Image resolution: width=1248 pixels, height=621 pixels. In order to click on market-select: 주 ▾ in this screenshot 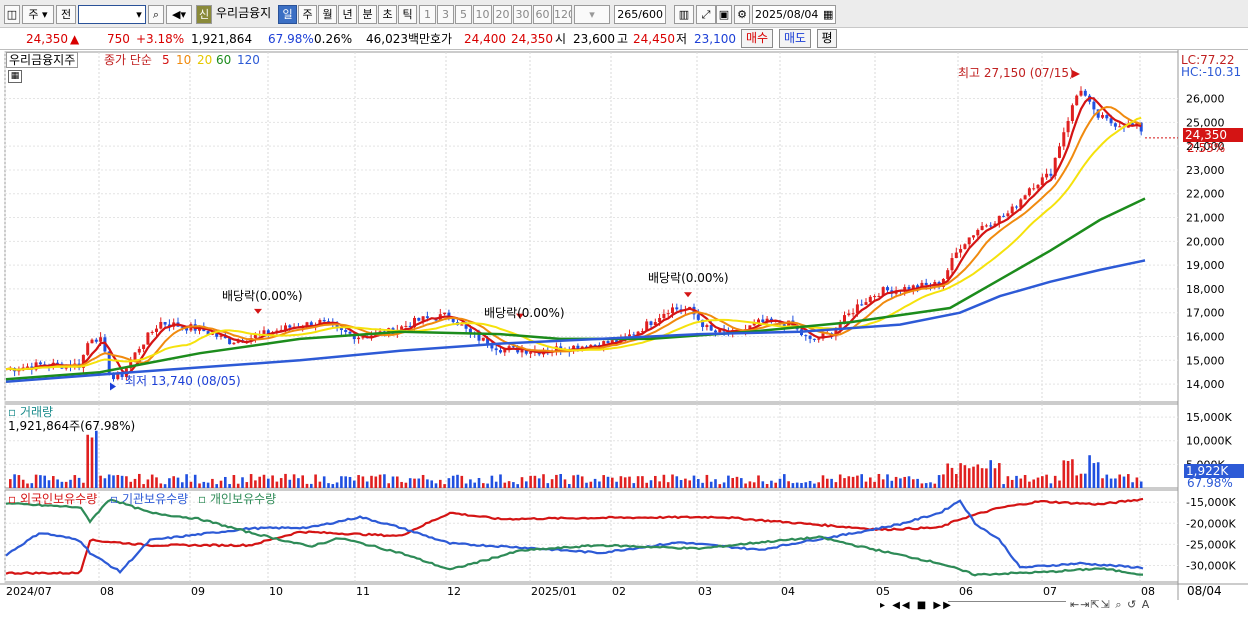, I will do `click(38, 14)`.